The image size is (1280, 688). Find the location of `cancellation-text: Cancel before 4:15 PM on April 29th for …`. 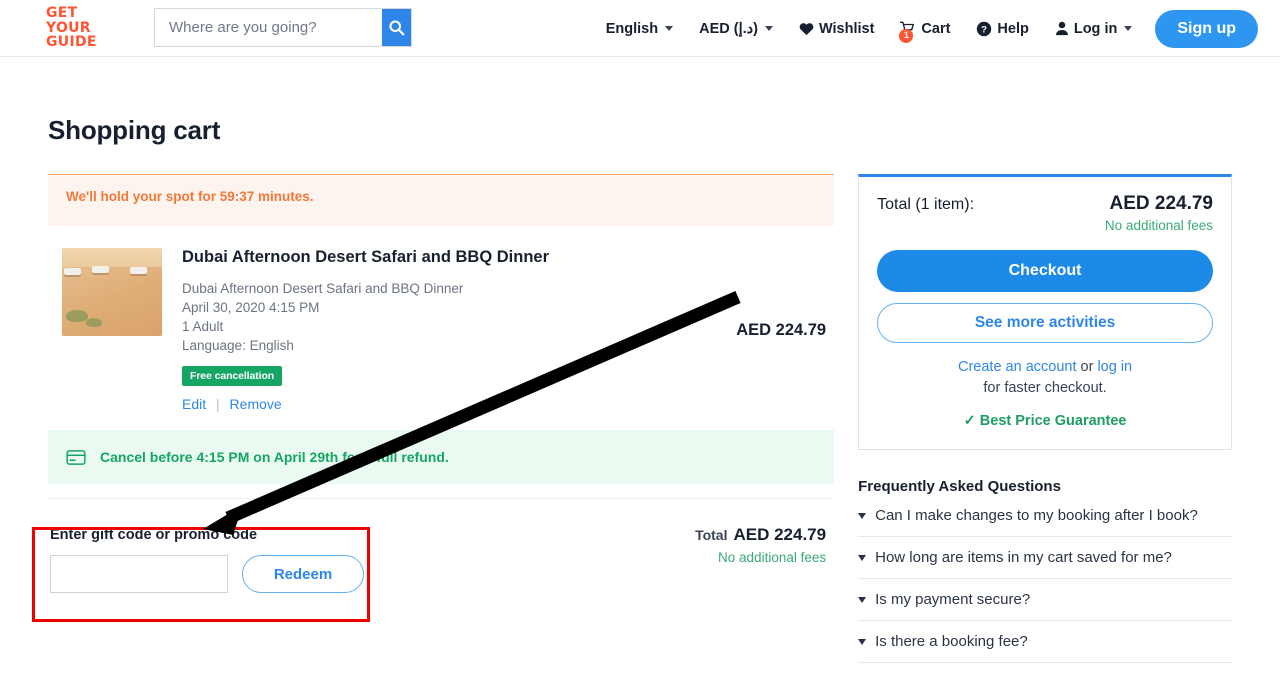

cancellation-text: Cancel before 4:15 PM on April 29th for … is located at coordinates (274, 457).